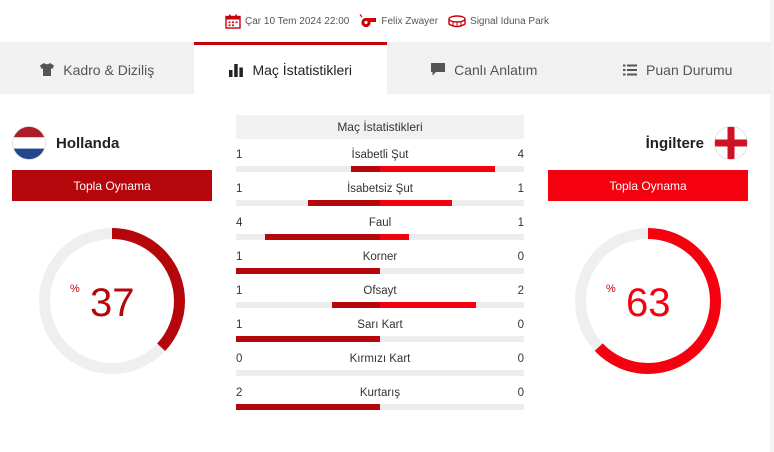  Describe the element at coordinates (236, 70) in the screenshot. I see `bar-chart-icon` at that location.